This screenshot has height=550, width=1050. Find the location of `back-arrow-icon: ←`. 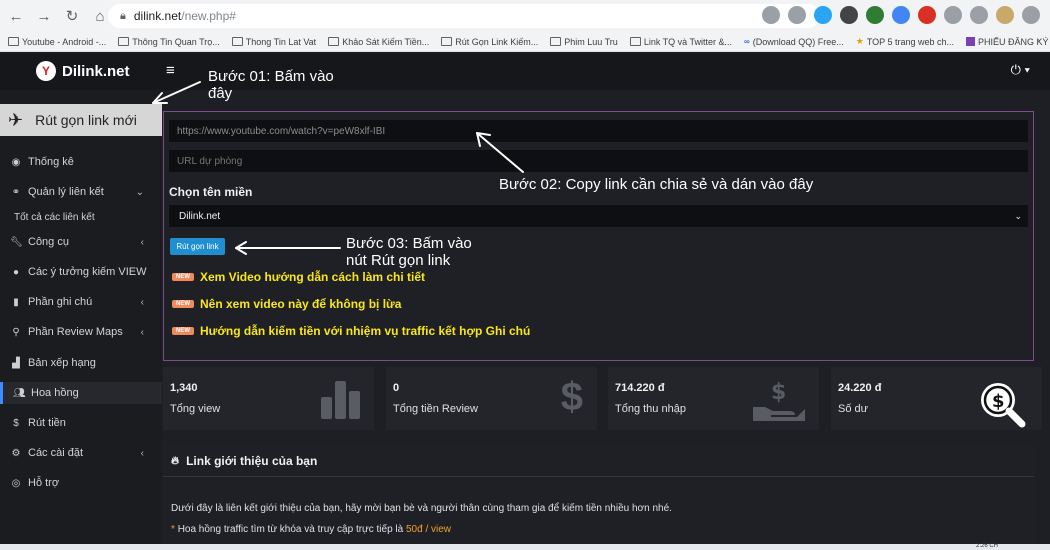

back-arrow-icon: ← is located at coordinates (16, 16).